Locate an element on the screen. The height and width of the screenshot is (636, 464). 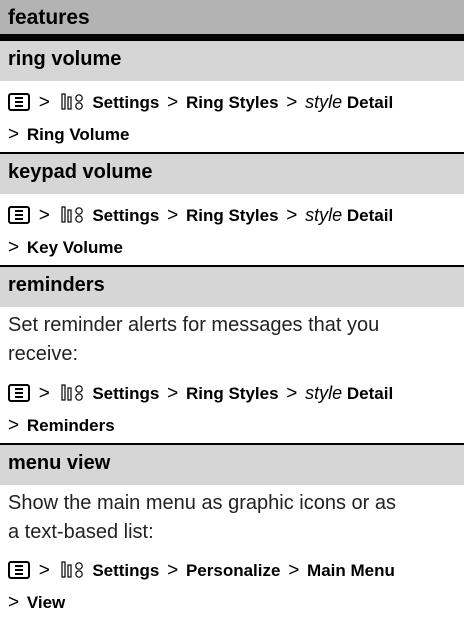
section-title: keypad volume is located at coordinates (232, 173).